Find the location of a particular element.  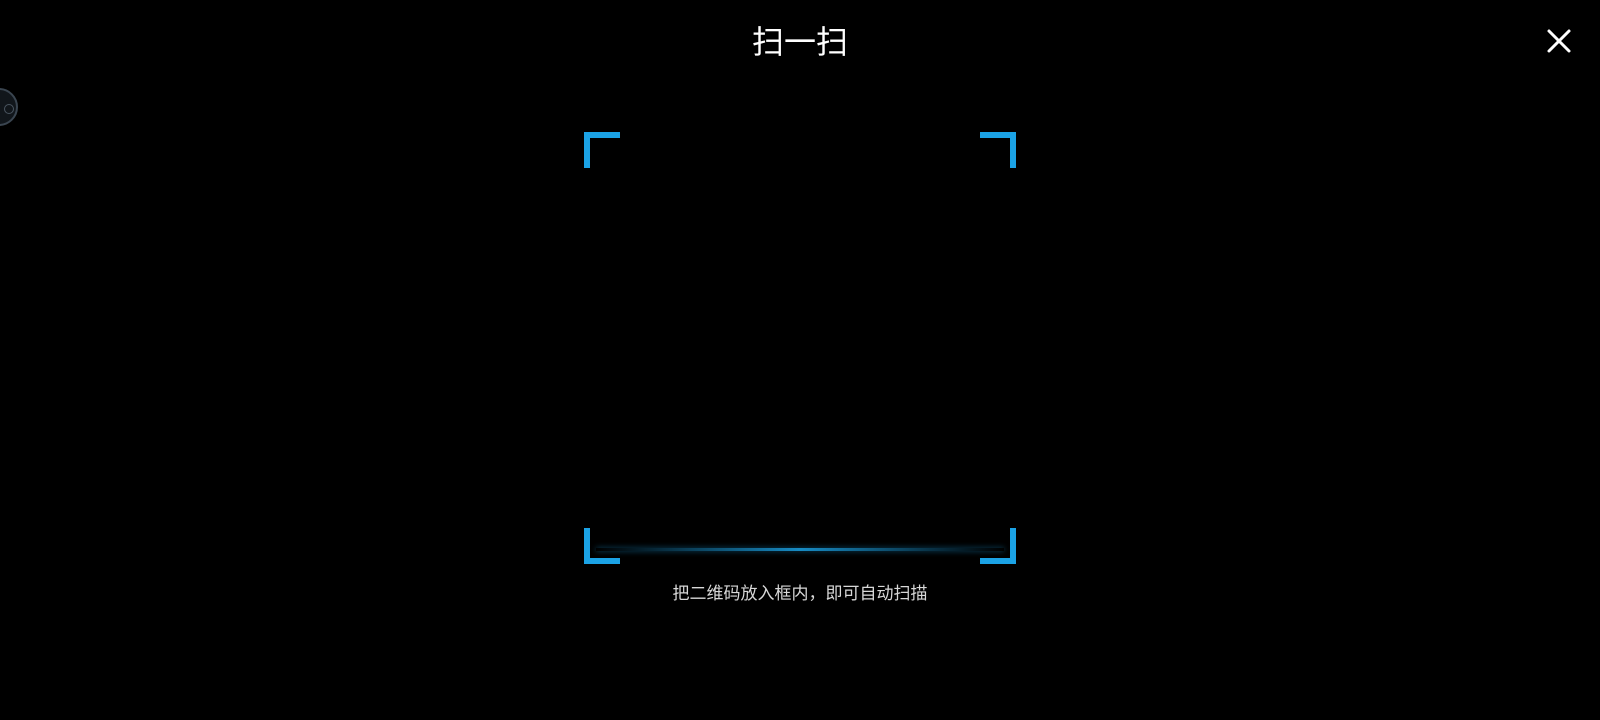

scan-corner-bottom-right is located at coordinates (998, 546).